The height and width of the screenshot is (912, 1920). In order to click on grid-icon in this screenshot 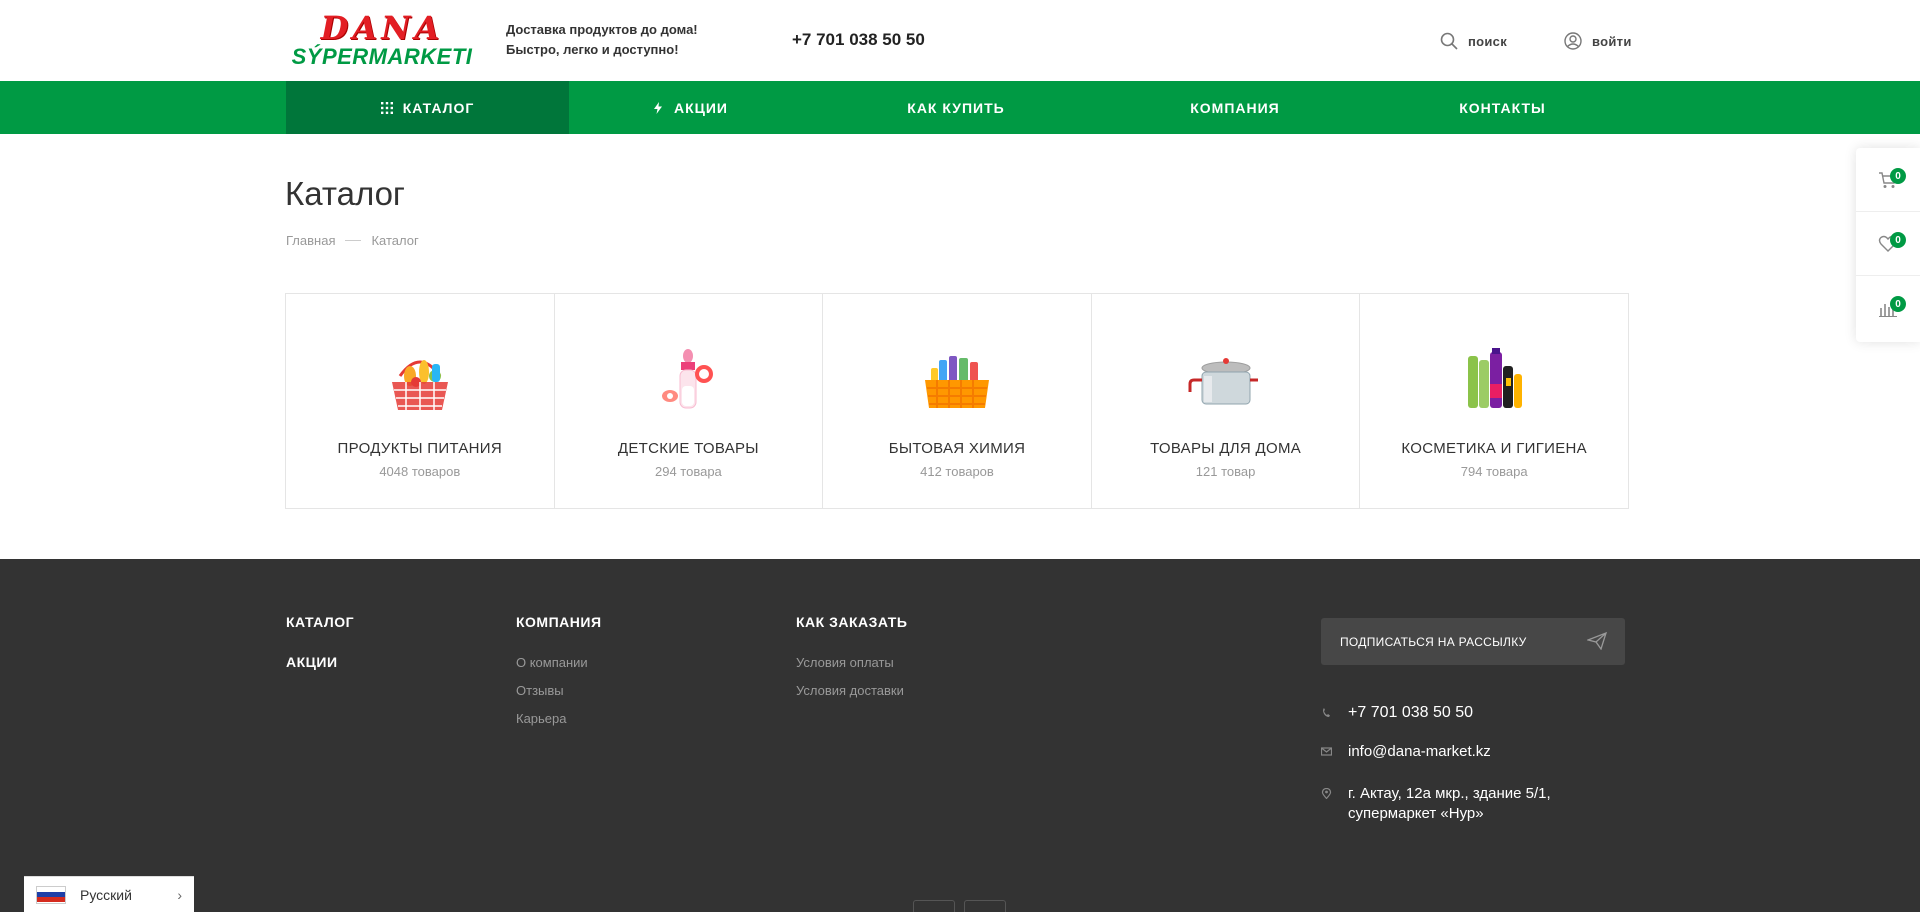, I will do `click(386, 107)`.